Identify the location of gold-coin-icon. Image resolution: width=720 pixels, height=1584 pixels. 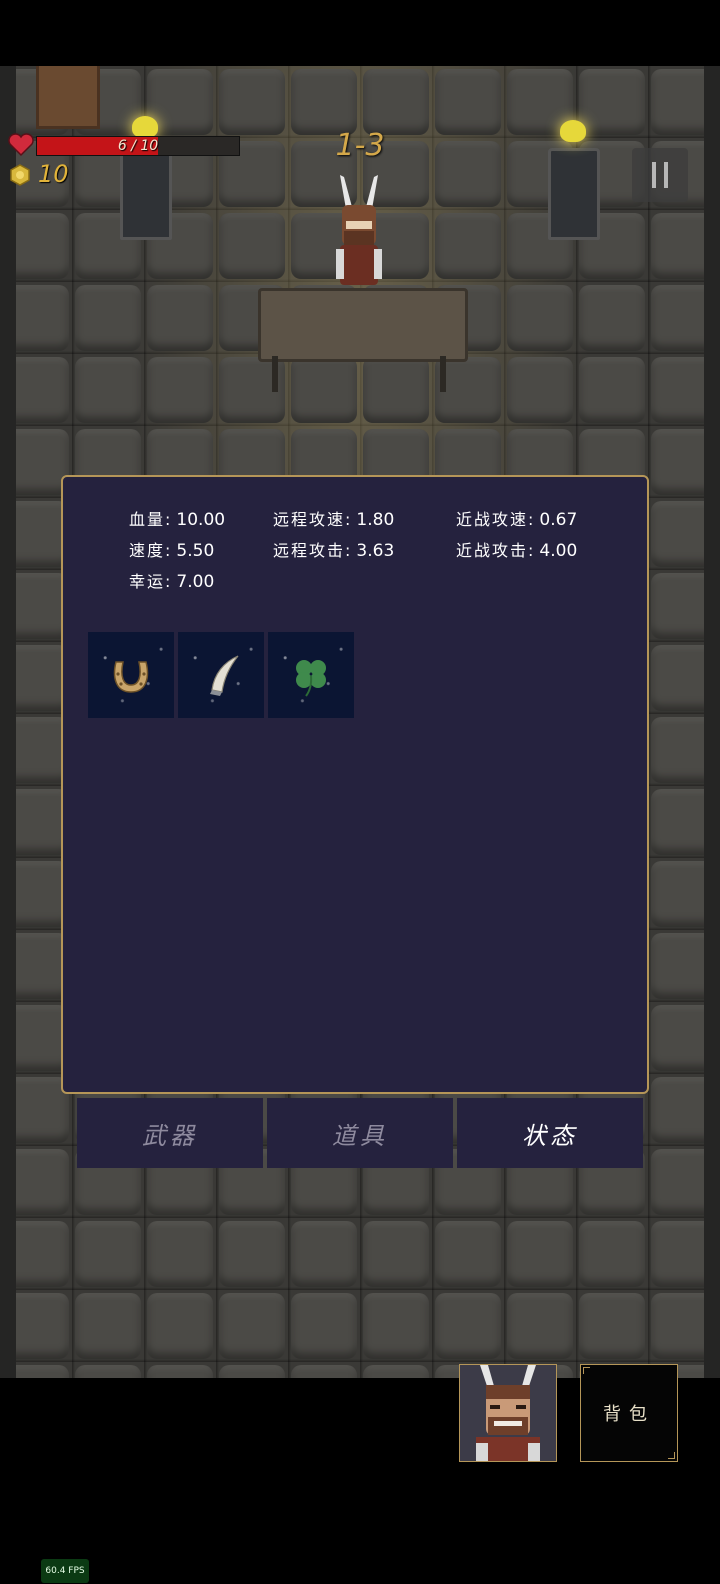
(20, 175).